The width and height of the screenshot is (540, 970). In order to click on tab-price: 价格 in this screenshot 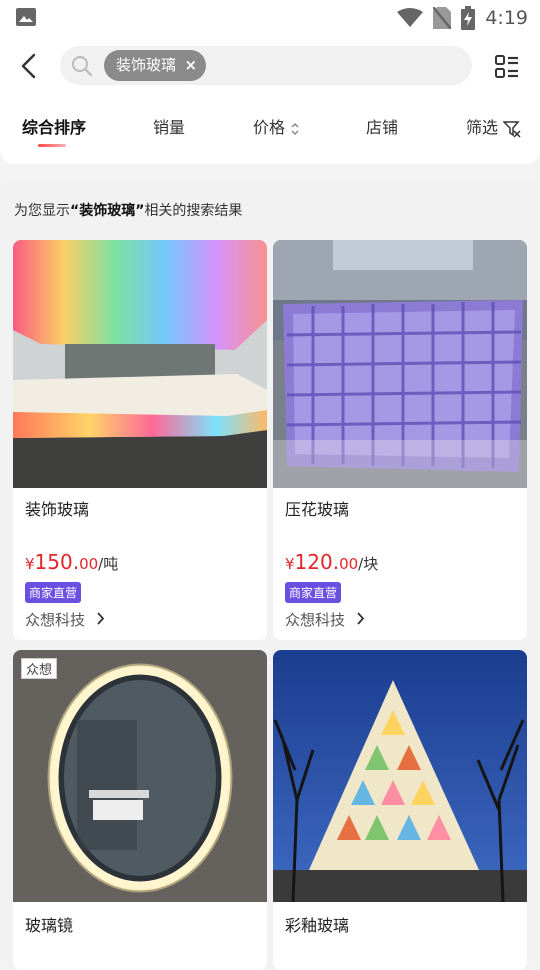, I will do `click(276, 126)`.